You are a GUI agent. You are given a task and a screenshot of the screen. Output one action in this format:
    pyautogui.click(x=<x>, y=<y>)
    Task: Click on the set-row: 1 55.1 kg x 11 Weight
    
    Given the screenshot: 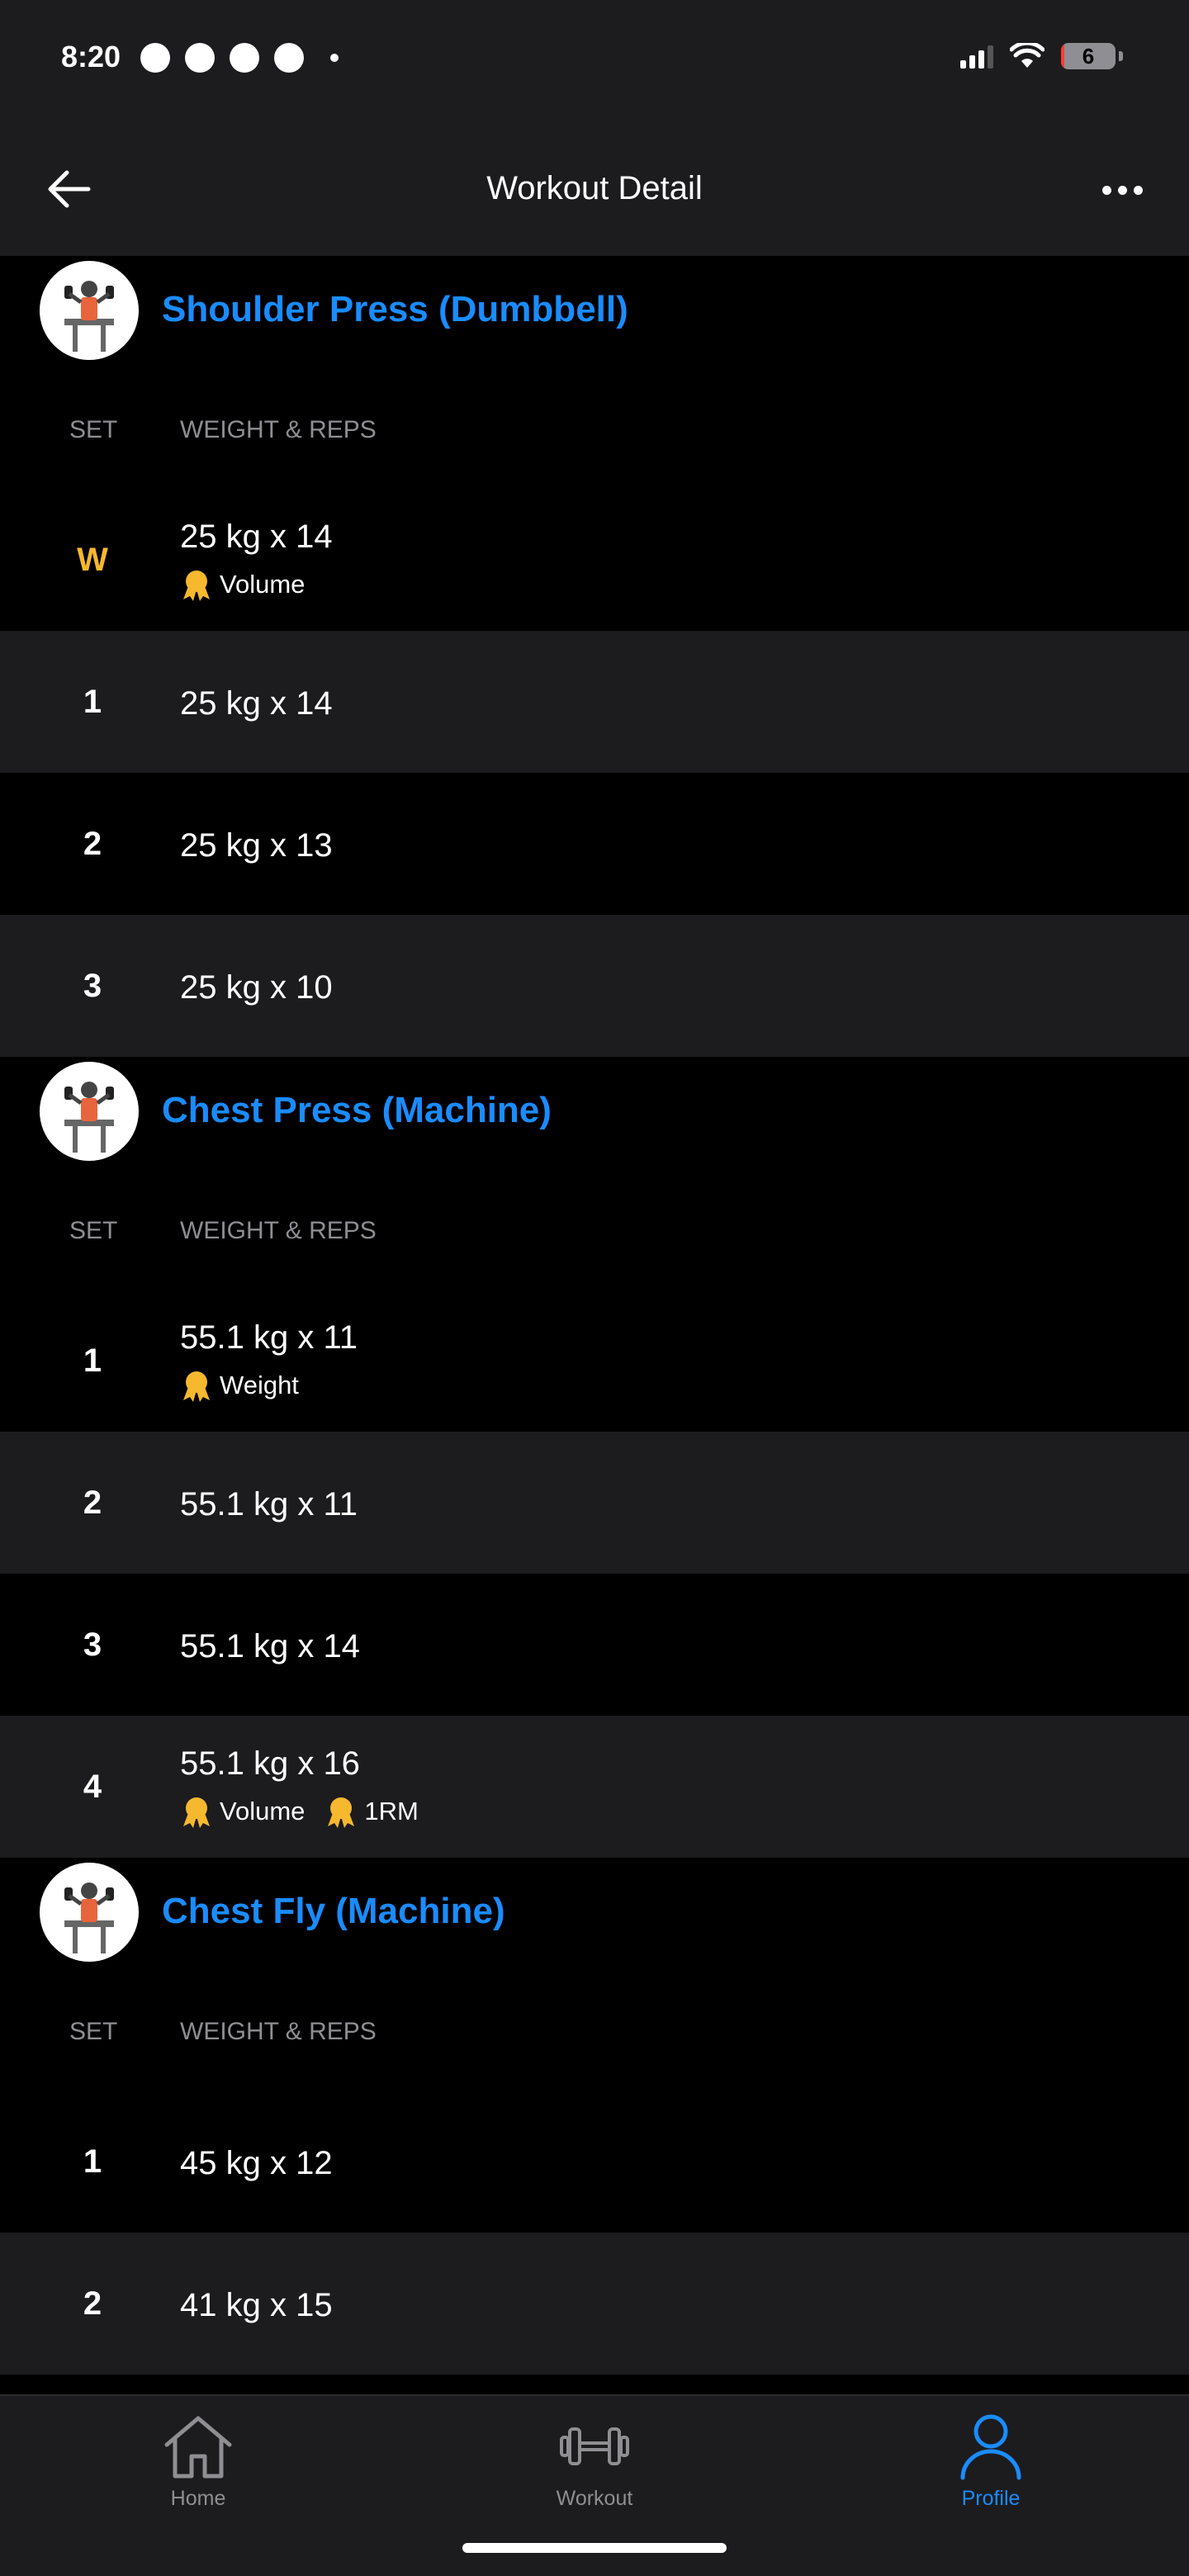 What is the action you would take?
    pyautogui.click(x=594, y=1361)
    